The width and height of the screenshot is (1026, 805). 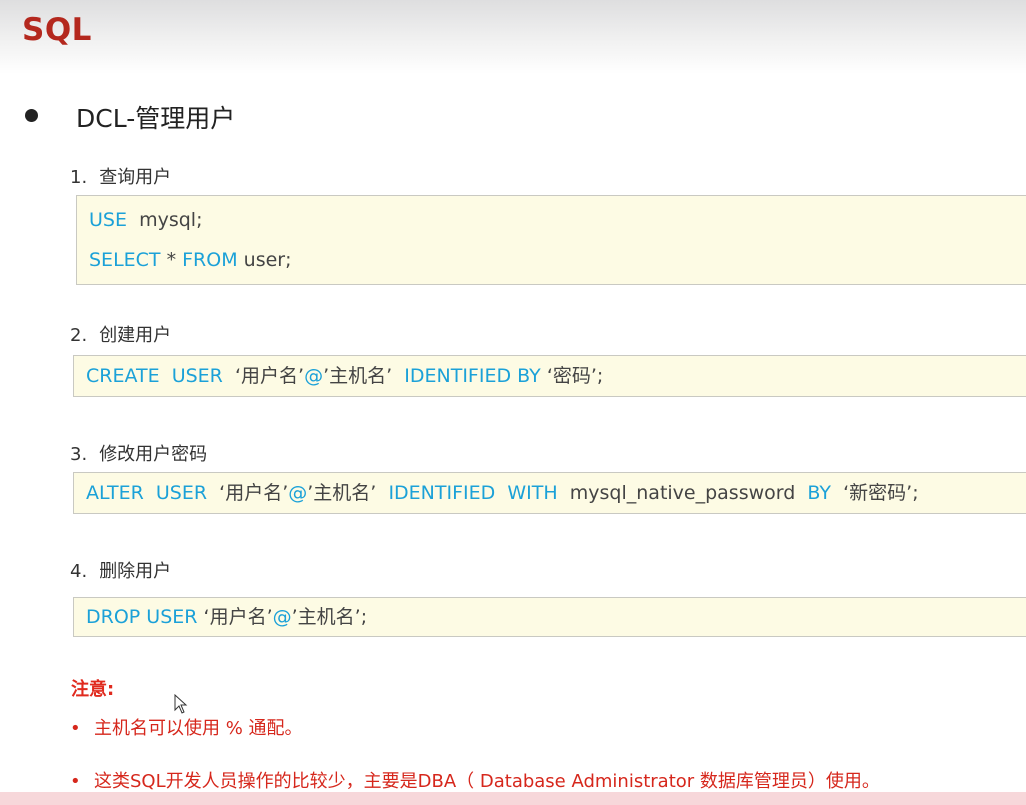 I want to click on step-title-create-user: 2. 创建用户, so click(x=120, y=334).